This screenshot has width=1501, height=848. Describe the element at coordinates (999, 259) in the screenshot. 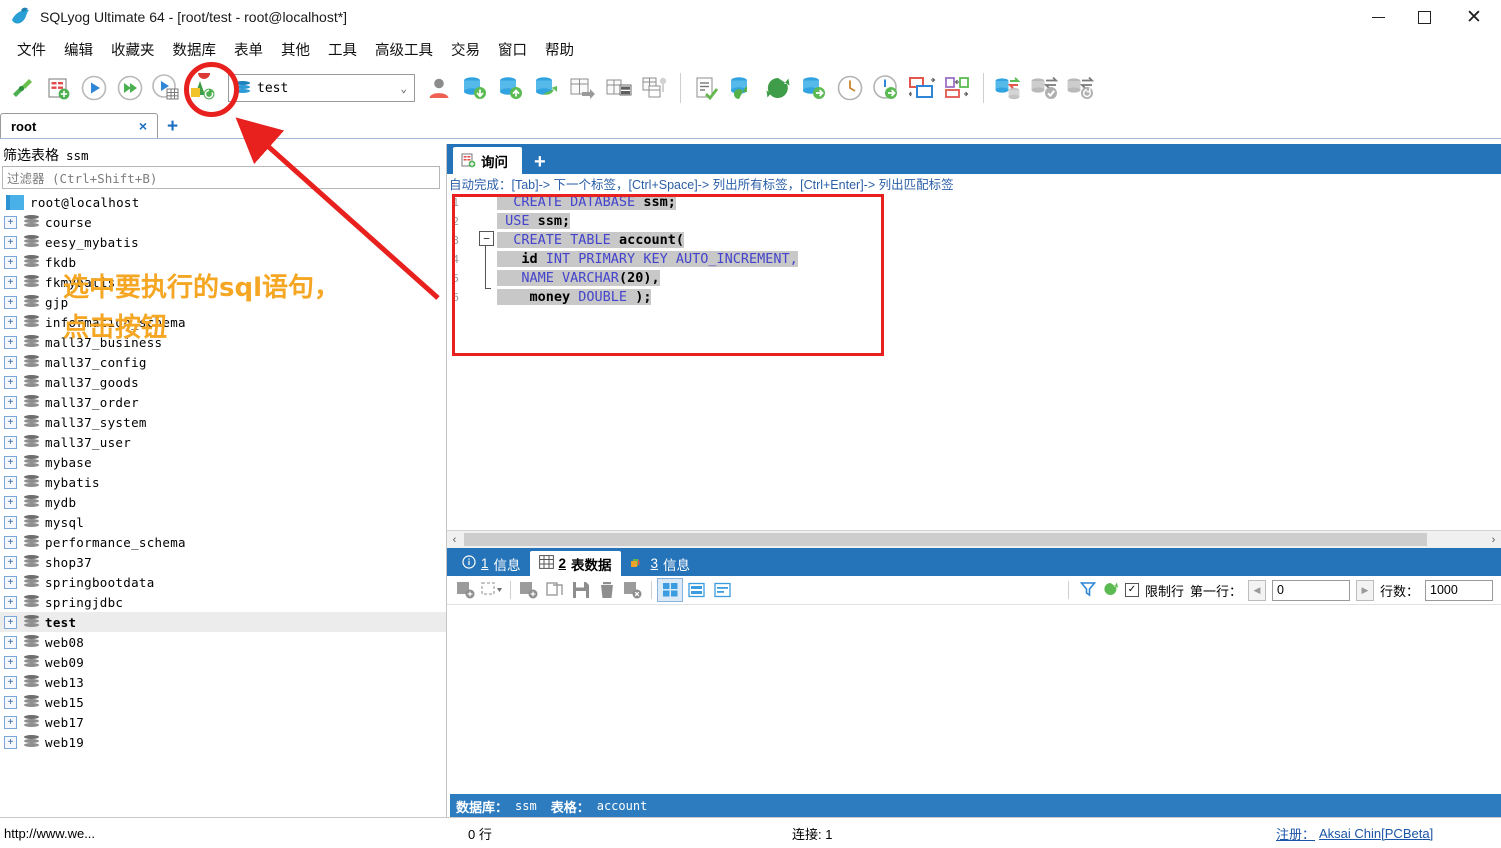

I see `sql-line: id INT PRIMARY KEY AUTO_INCREMENT,` at that location.